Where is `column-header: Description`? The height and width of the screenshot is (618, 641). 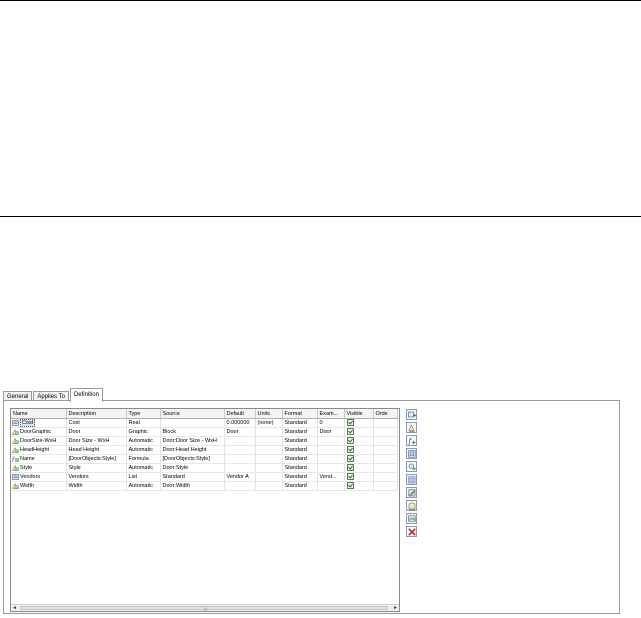 column-header: Description is located at coordinates (96, 414).